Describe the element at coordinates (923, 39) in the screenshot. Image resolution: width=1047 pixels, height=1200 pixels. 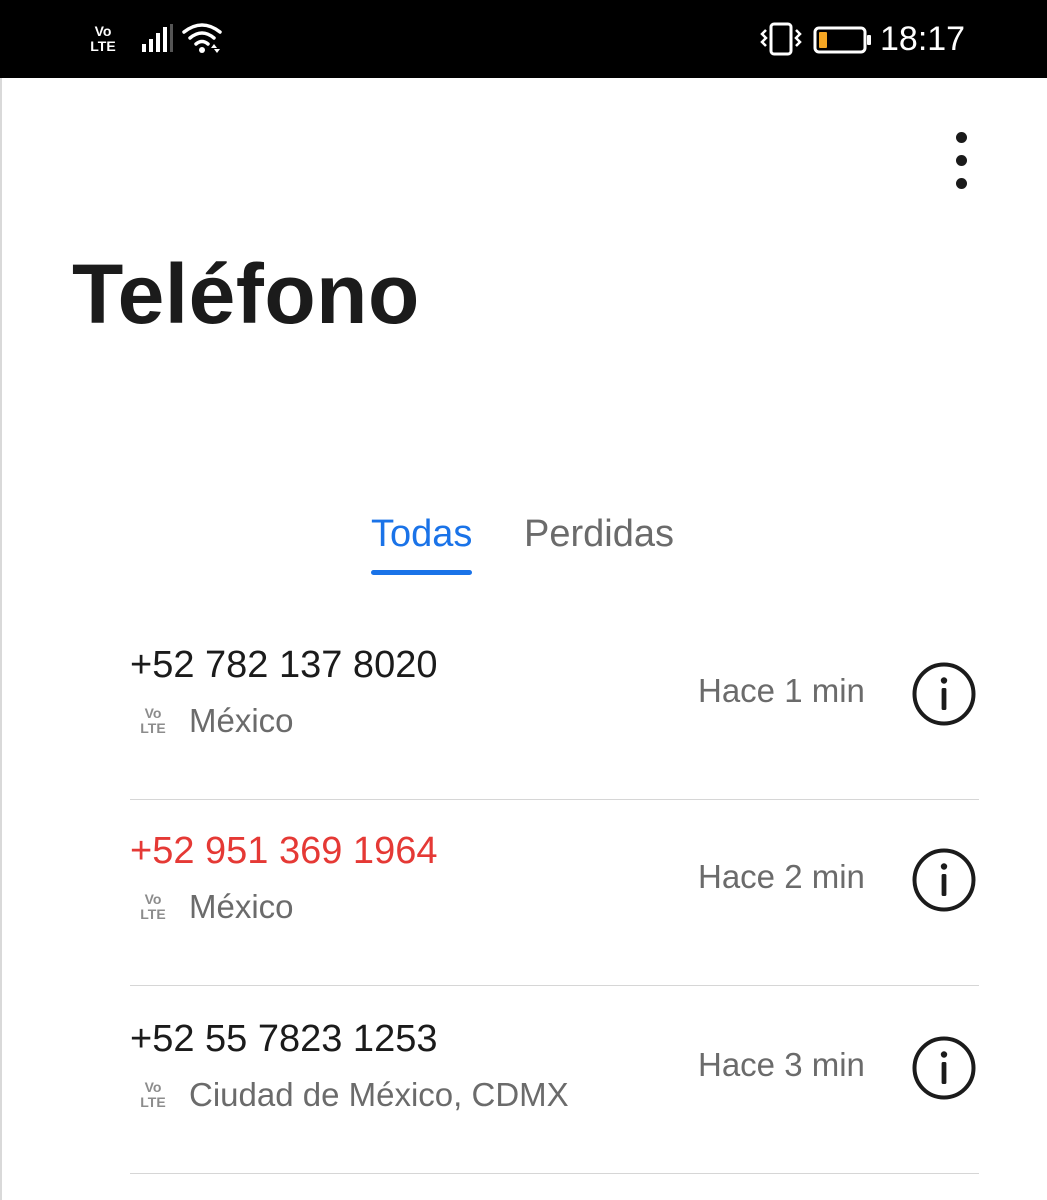
I see `status-clock: 18:17` at that location.